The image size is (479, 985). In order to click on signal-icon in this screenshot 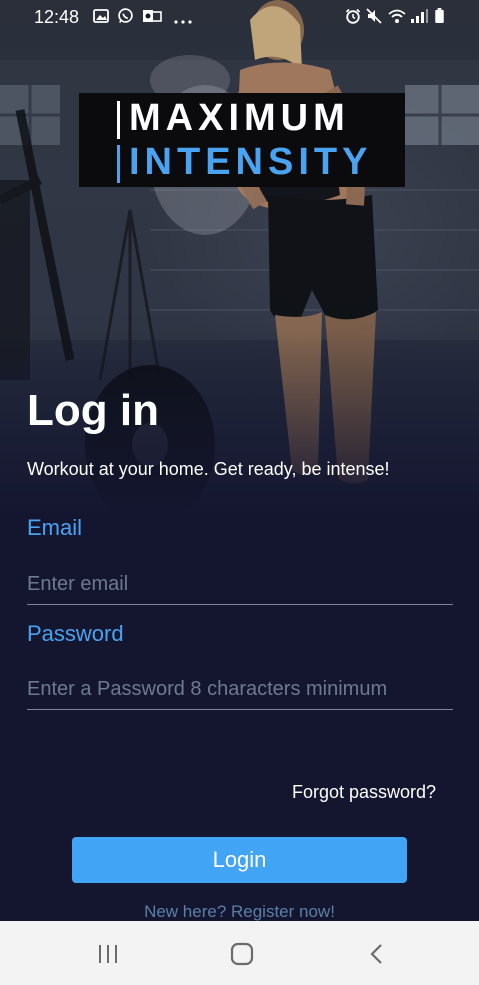, I will do `click(419, 16)`.